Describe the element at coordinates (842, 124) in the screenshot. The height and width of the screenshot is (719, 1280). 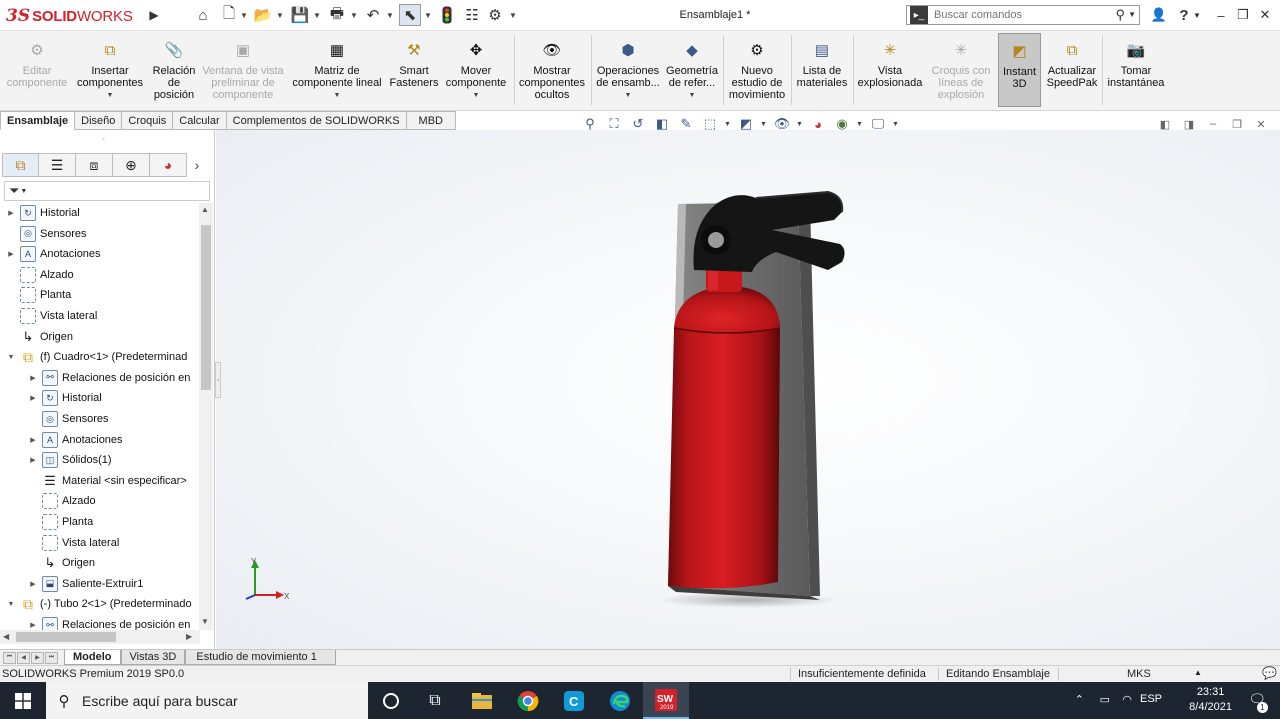
I see `apply-scene-icon: ◉` at that location.